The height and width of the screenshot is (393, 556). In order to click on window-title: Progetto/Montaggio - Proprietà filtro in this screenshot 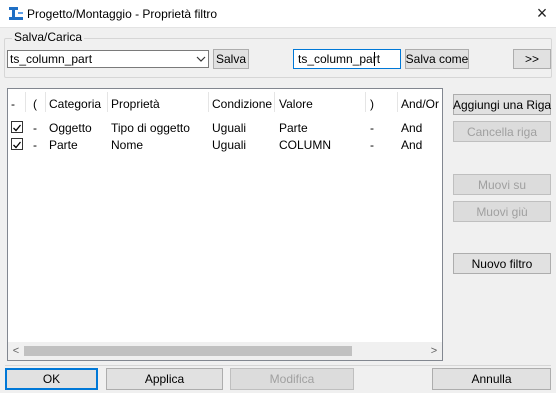, I will do `click(122, 14)`.